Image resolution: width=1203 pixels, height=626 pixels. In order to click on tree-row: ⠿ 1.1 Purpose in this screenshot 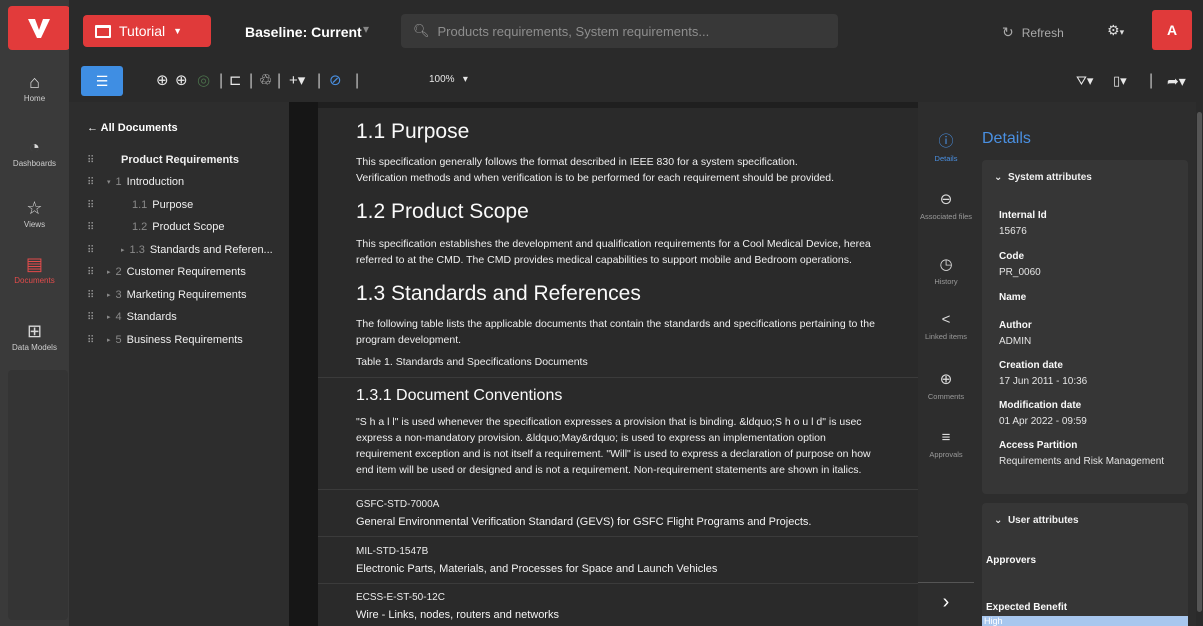, I will do `click(140, 205)`.